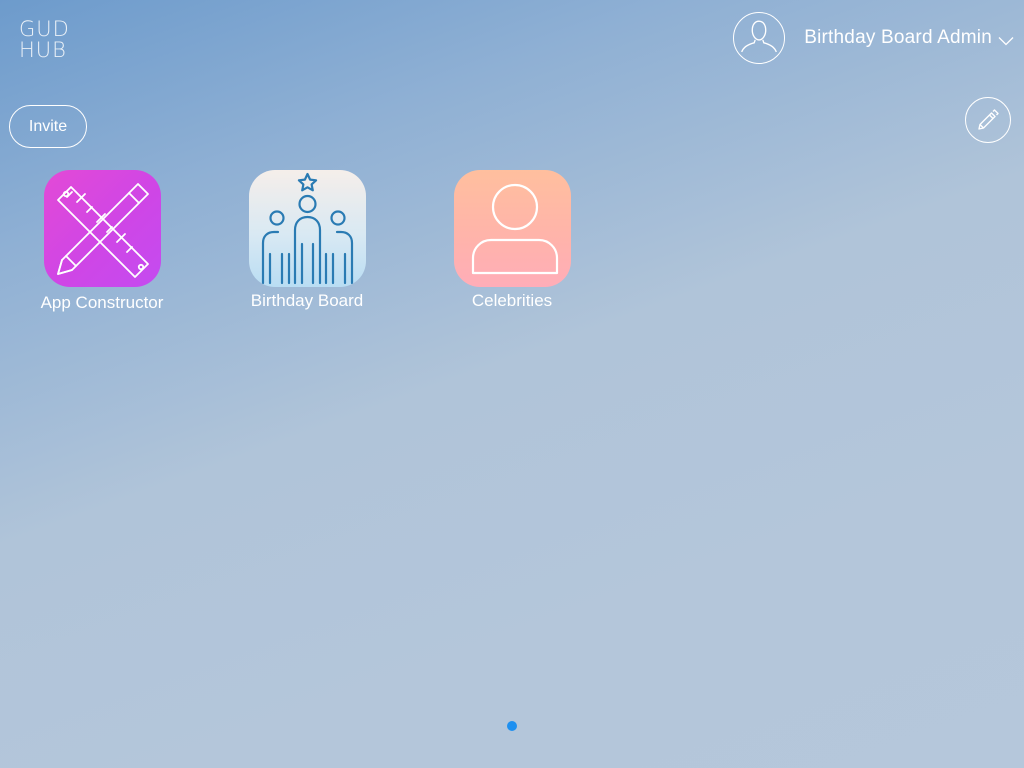 The width and height of the screenshot is (1024, 768). Describe the element at coordinates (512, 228) in the screenshot. I see `person-icon` at that location.